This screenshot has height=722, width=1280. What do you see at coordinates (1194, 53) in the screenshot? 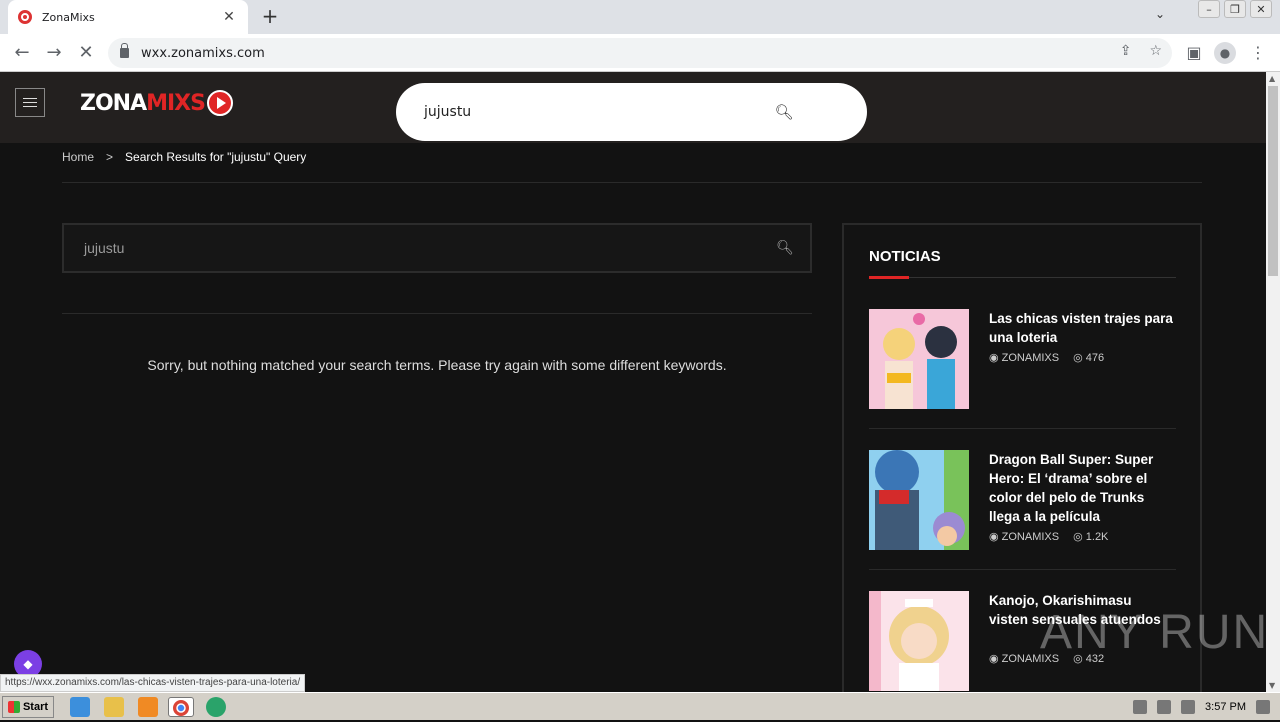
I see `side-panel-icon: ▣` at bounding box center [1194, 53].